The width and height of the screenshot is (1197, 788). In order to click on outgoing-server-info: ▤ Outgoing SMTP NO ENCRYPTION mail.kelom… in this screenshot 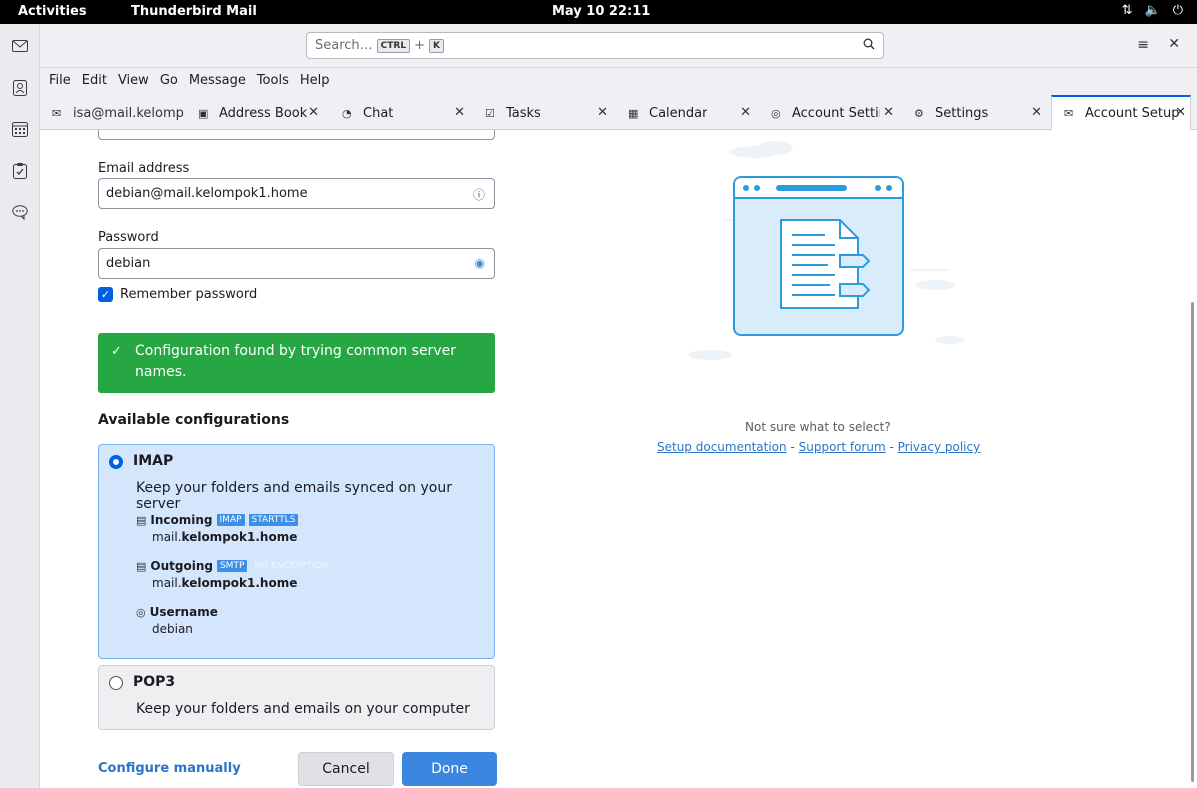, I will do `click(233, 574)`.